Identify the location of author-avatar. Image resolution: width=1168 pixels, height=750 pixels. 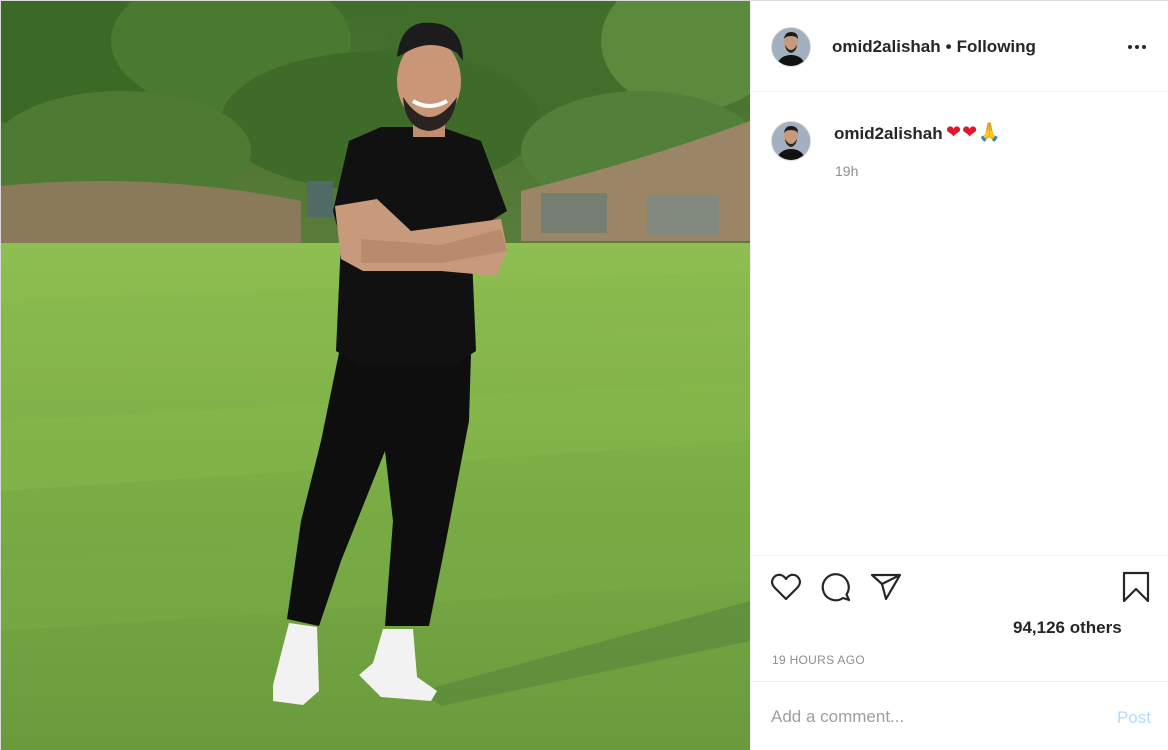
(791, 47).